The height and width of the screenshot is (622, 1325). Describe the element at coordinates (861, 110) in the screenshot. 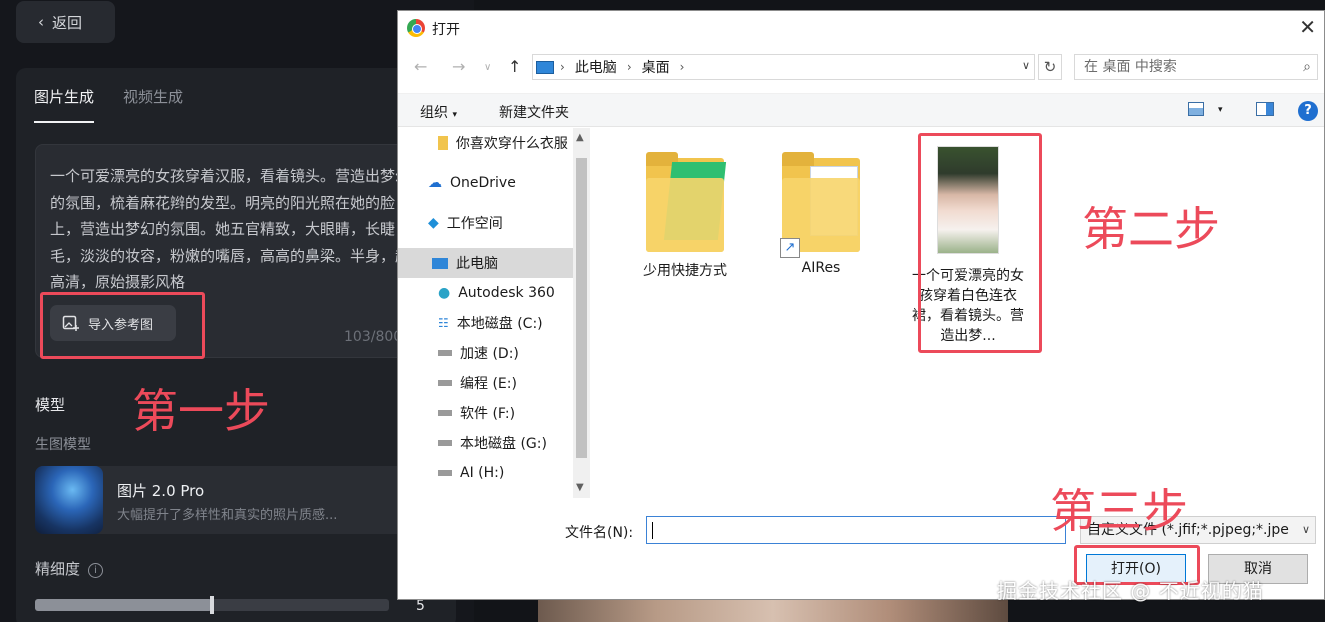

I see `dialog-toolbar: 组织 ▾ 新建文件夹 ▾ ?` at that location.